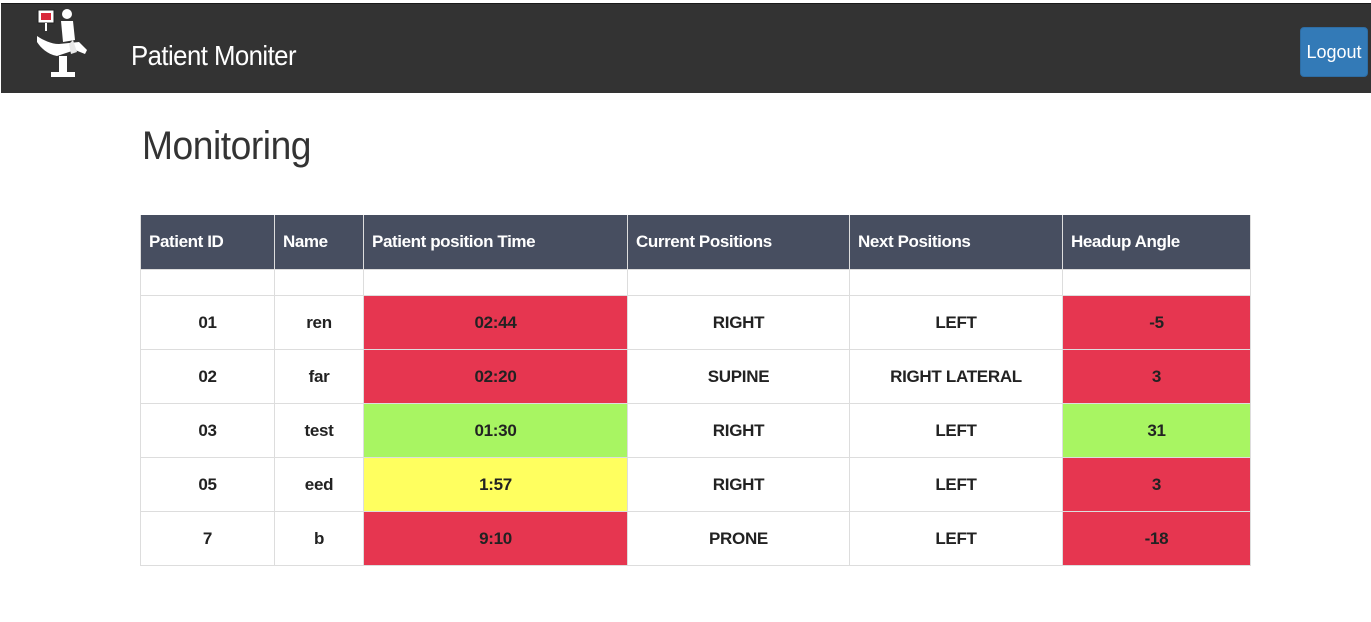 The image size is (1371, 622). I want to click on column-header-patient-id: Patient ID, so click(207, 242).